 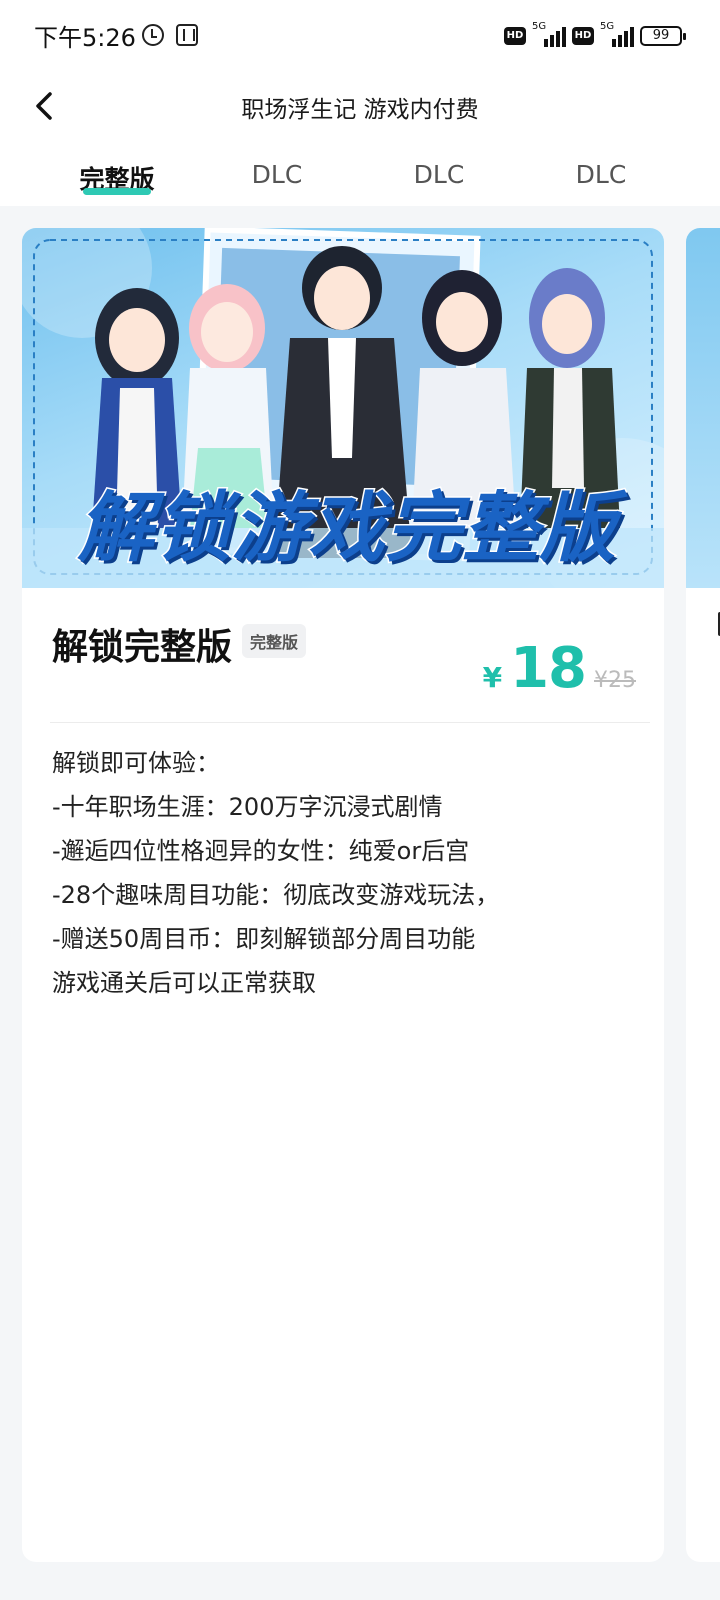 I want to click on status-indicators: HD 5G HD 5G 99, so click(x=595, y=34).